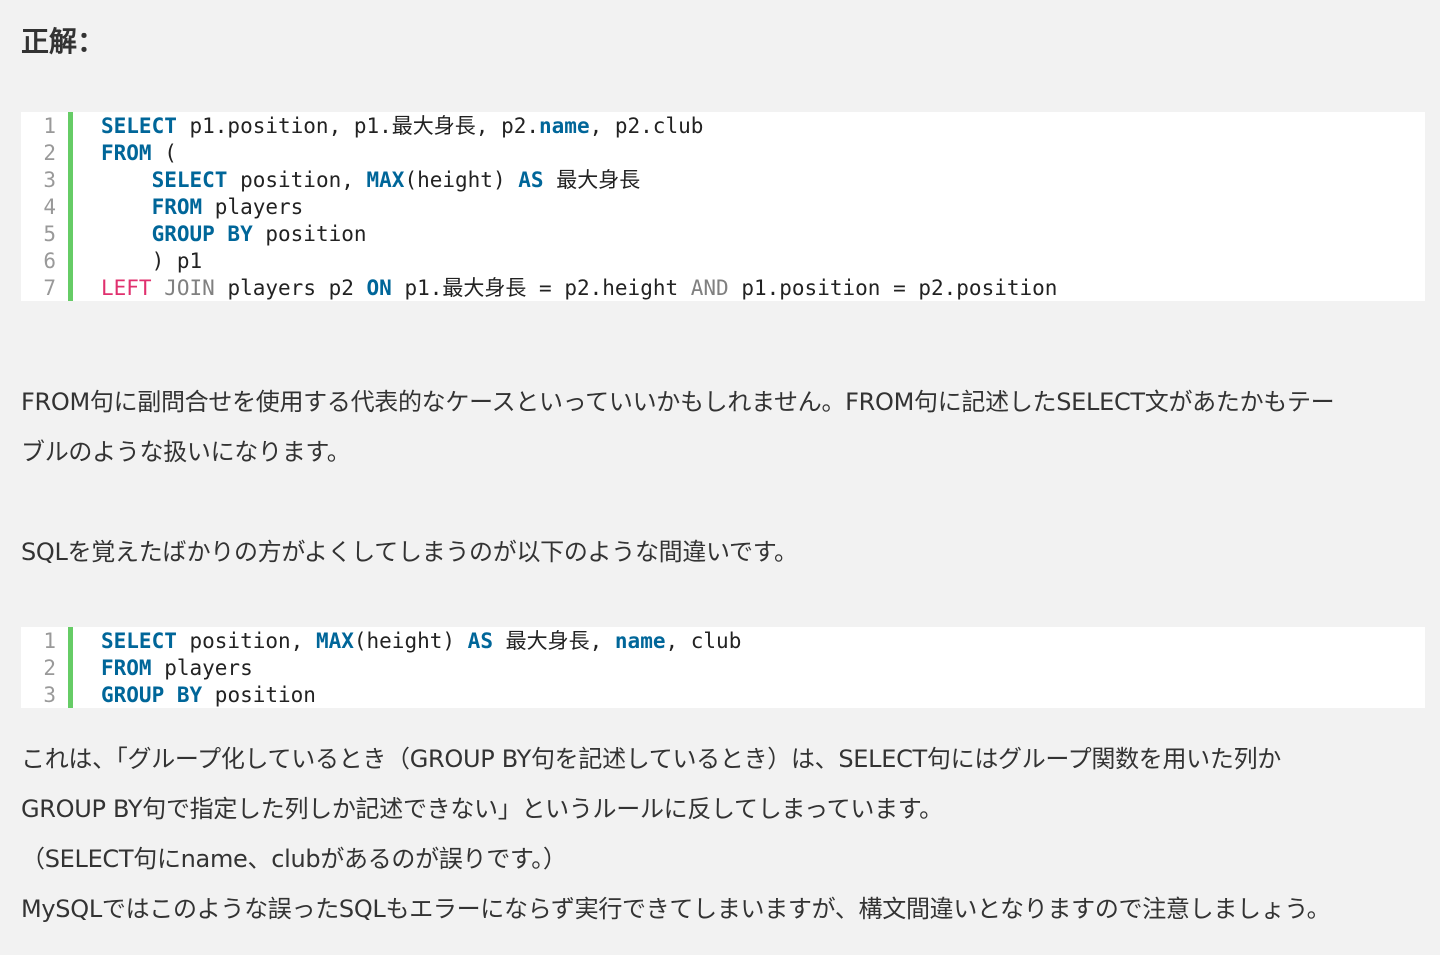 The height and width of the screenshot is (955, 1440). Describe the element at coordinates (290, 288) in the screenshot. I see `code-text: players p2` at that location.